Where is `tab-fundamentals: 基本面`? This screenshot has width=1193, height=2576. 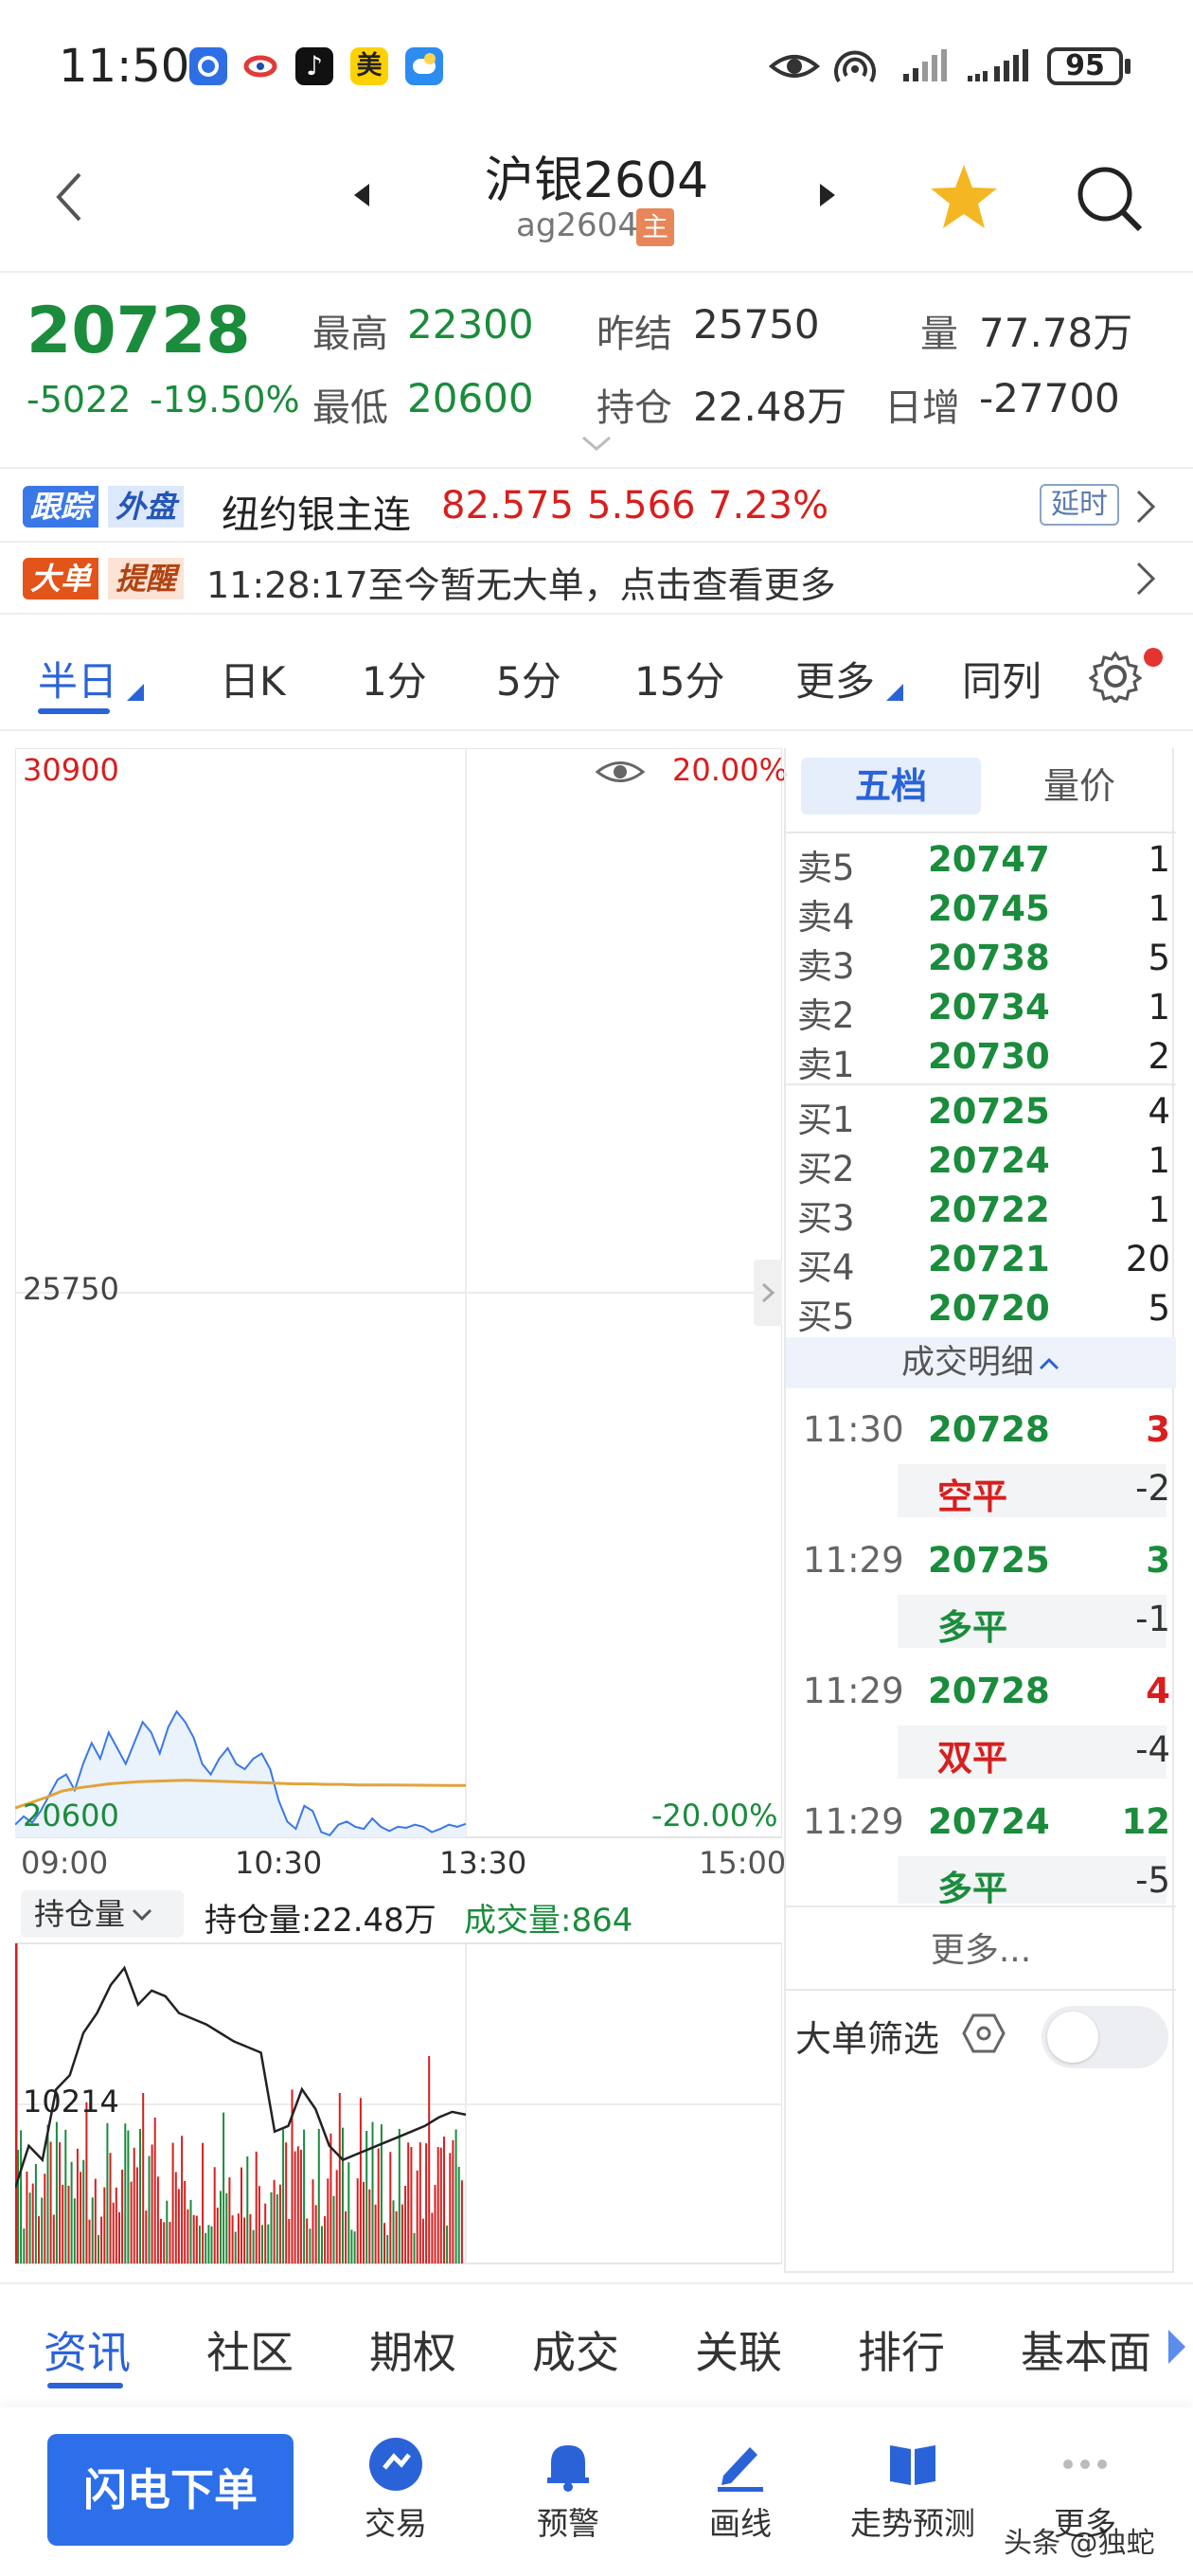
tab-fundamentals: 基本面 is located at coordinates (1092, 2349).